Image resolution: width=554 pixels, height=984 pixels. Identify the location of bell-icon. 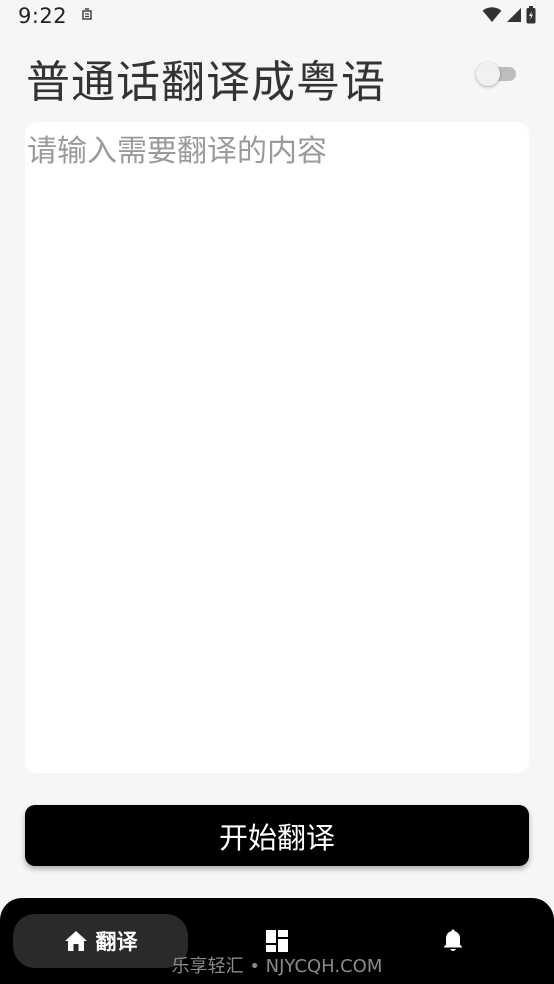
(453, 940).